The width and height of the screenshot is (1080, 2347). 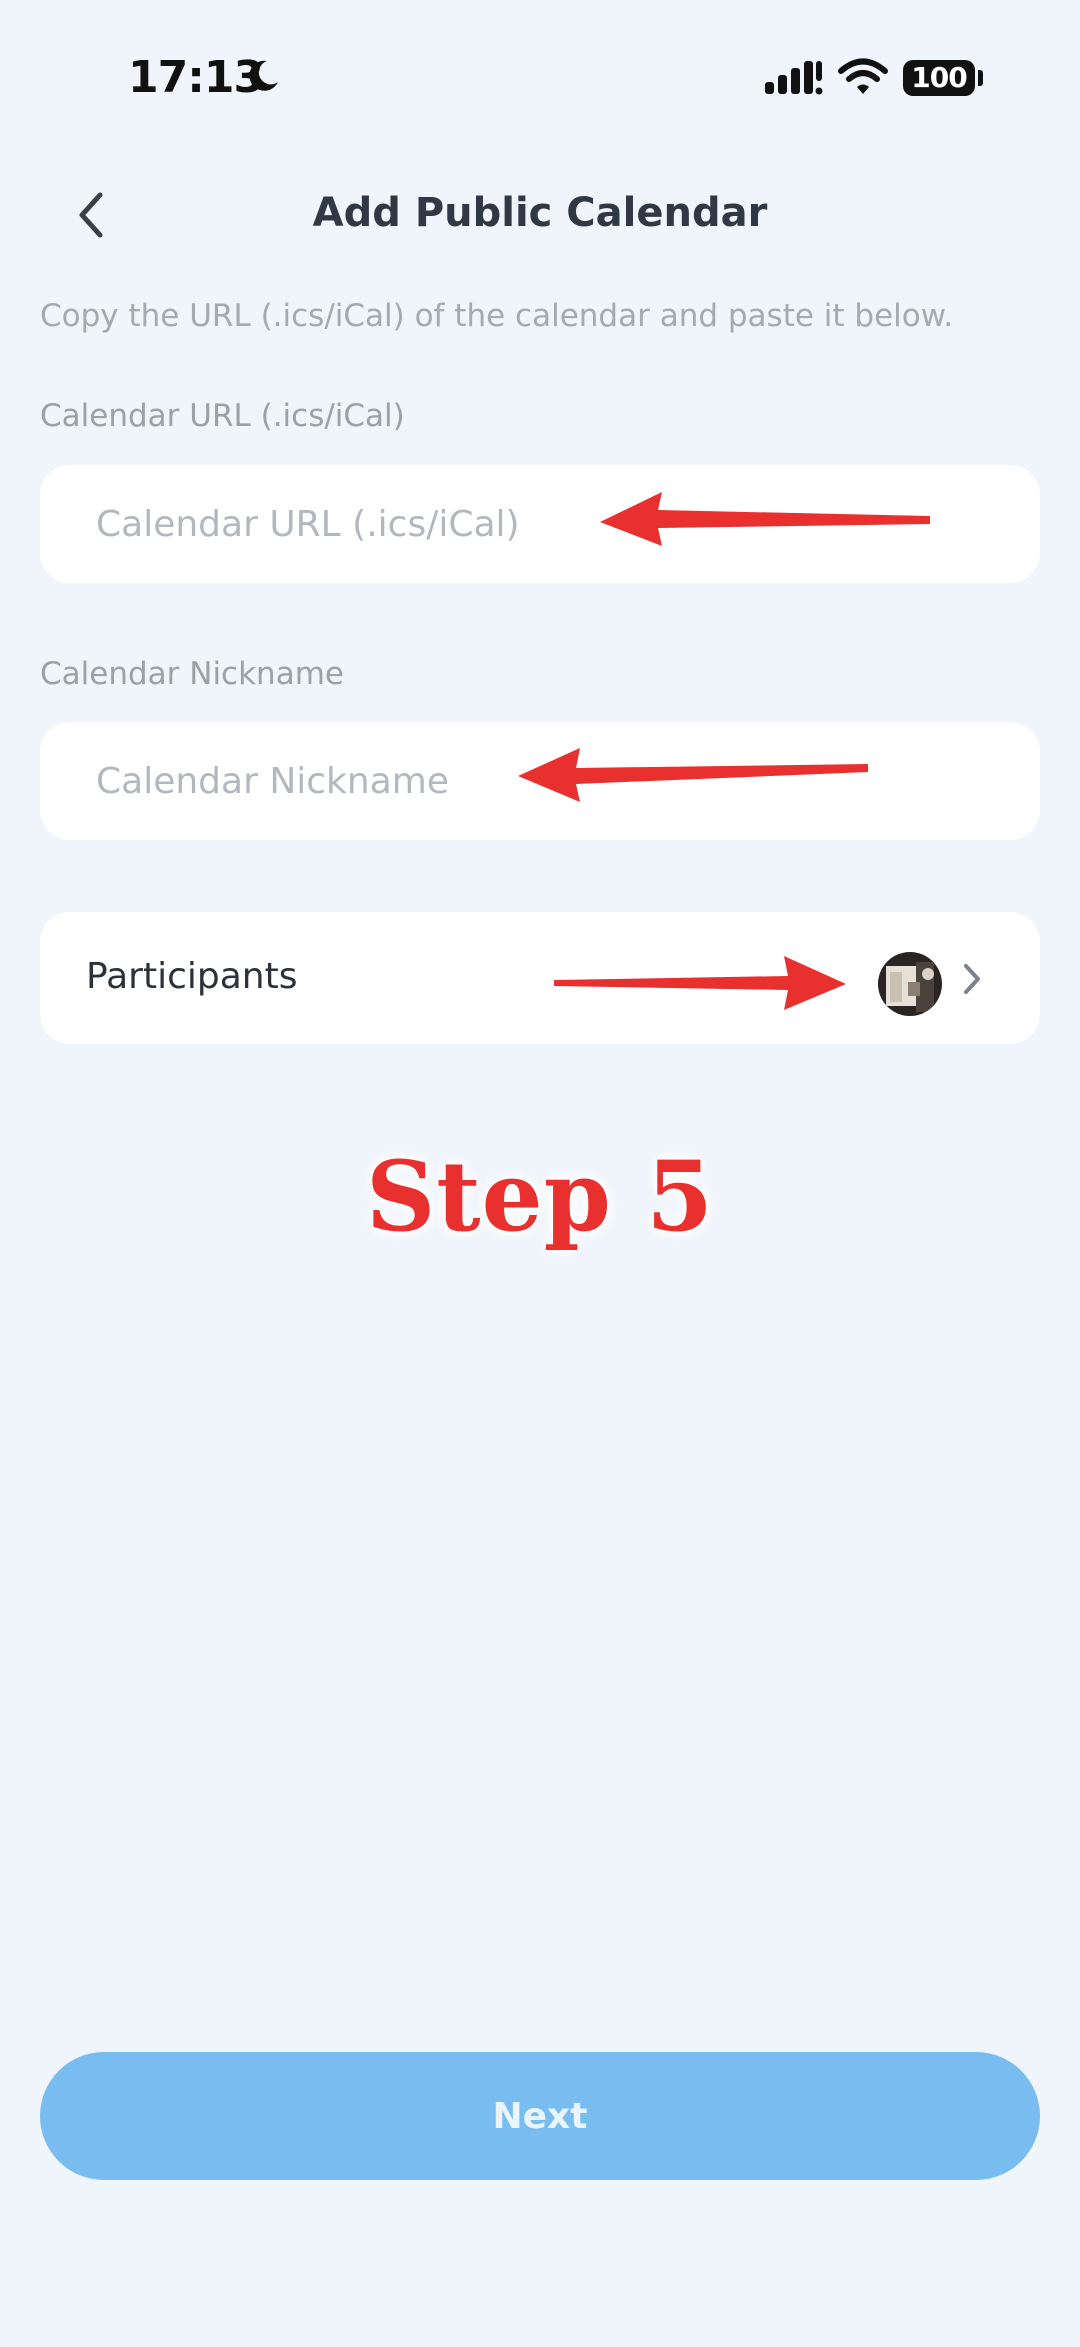 I want to click on participants-row: Participants, so click(x=540, y=978).